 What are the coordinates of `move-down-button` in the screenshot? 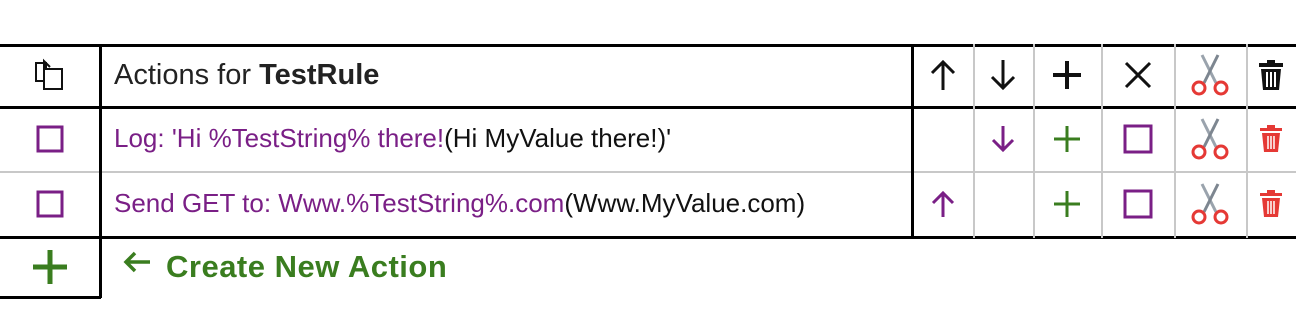 It's located at (1003, 138).